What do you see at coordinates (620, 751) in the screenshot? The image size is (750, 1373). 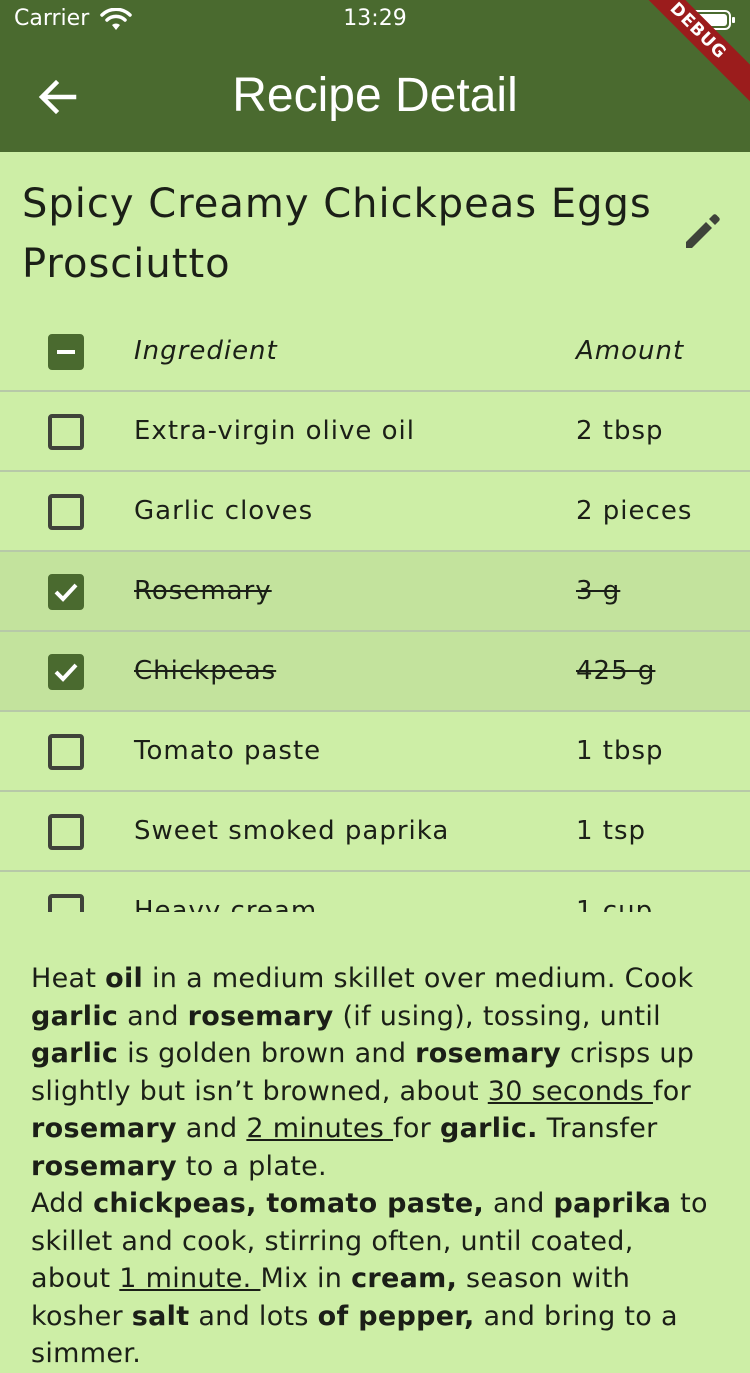 I see `ingredient-amount: 1 tbsp` at bounding box center [620, 751].